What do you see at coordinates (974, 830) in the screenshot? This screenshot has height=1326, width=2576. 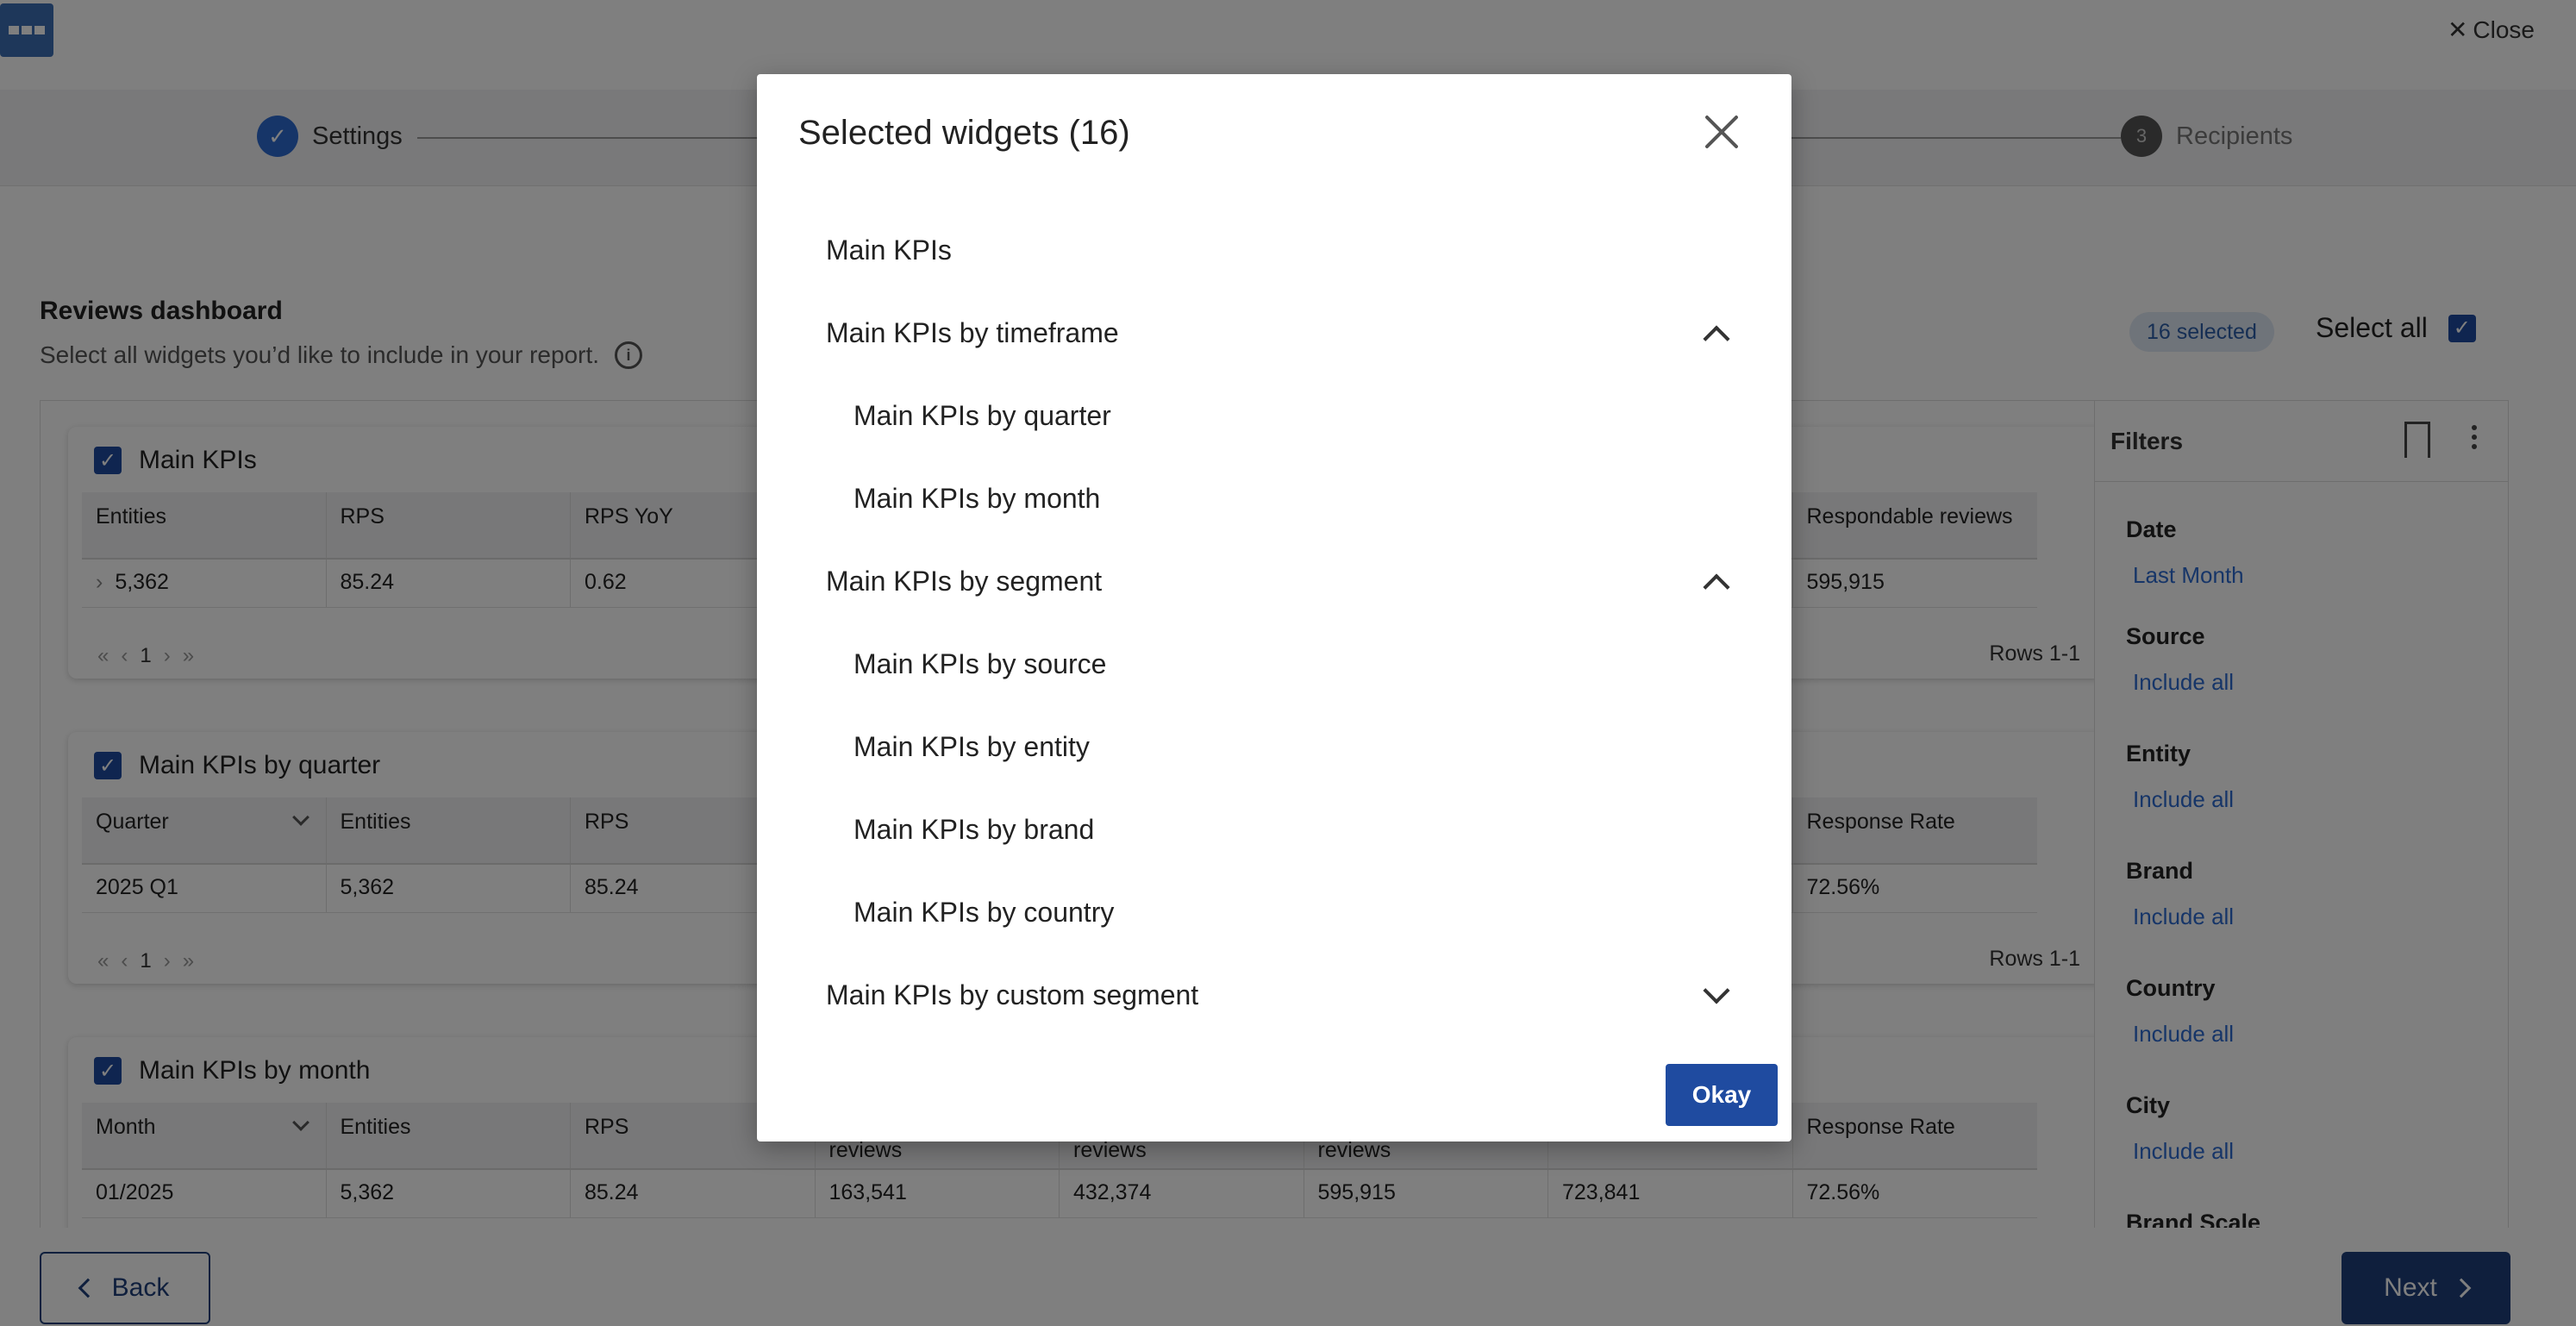 I see `widget-list-item: Main KPIs by brand` at bounding box center [974, 830].